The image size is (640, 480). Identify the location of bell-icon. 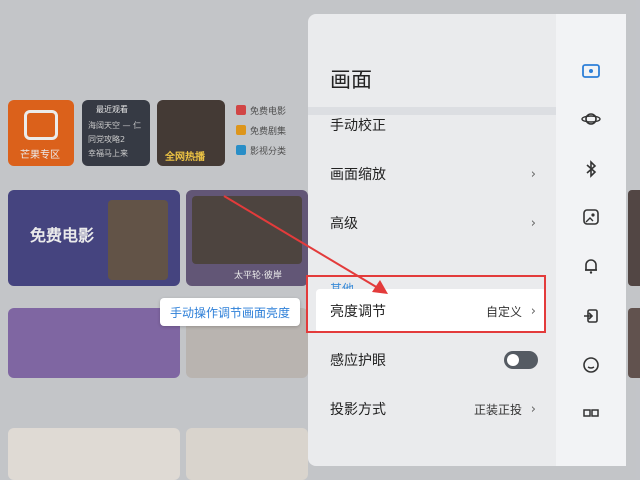
(591, 266).